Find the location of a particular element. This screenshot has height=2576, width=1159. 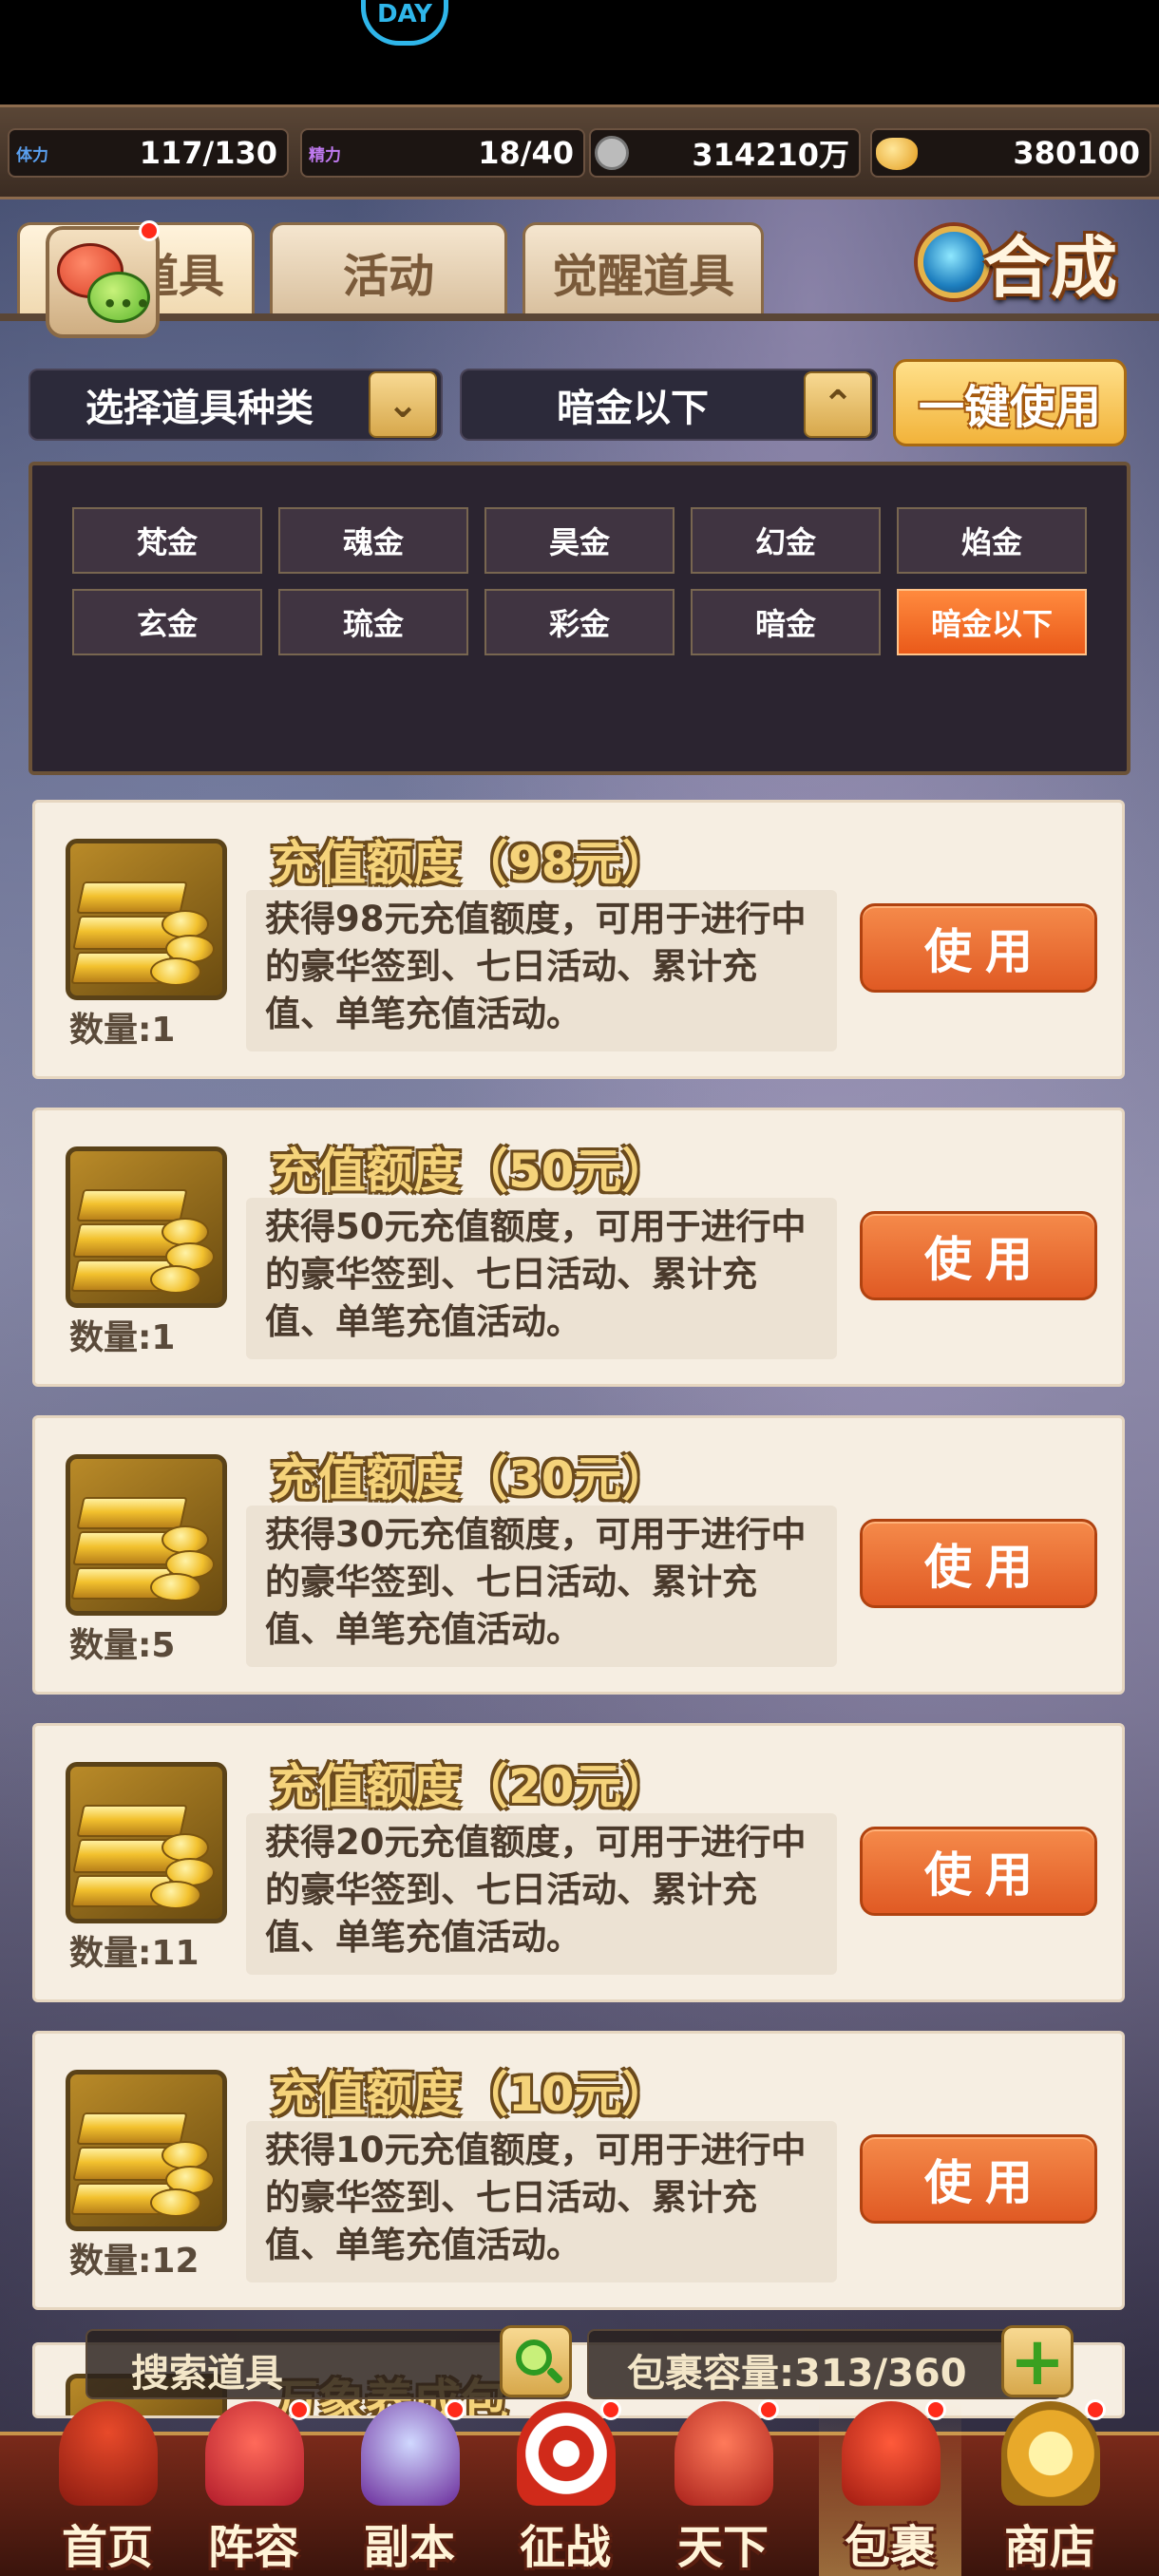

item-quantity: 数量:11 is located at coordinates (134, 1953).